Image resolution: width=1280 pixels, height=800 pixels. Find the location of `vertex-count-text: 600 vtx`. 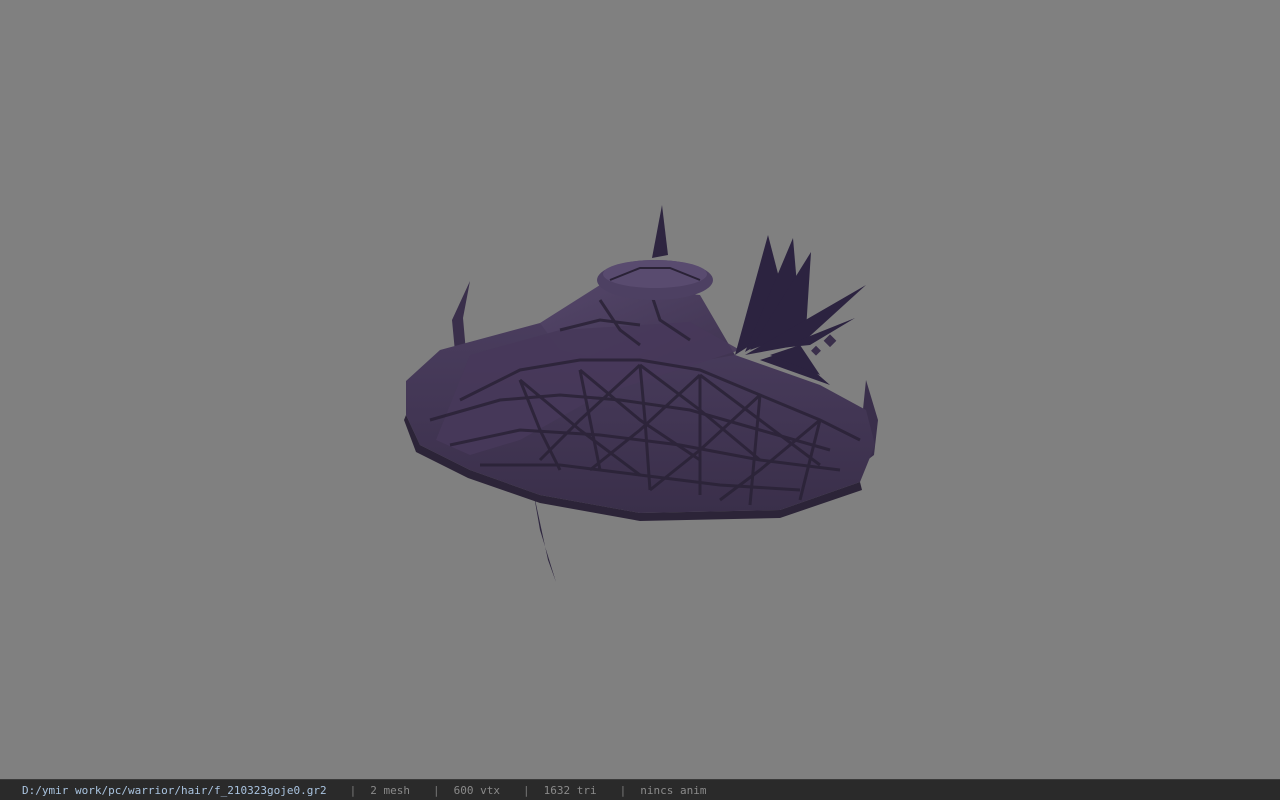

vertex-count-text: 600 vtx is located at coordinates (476, 790).